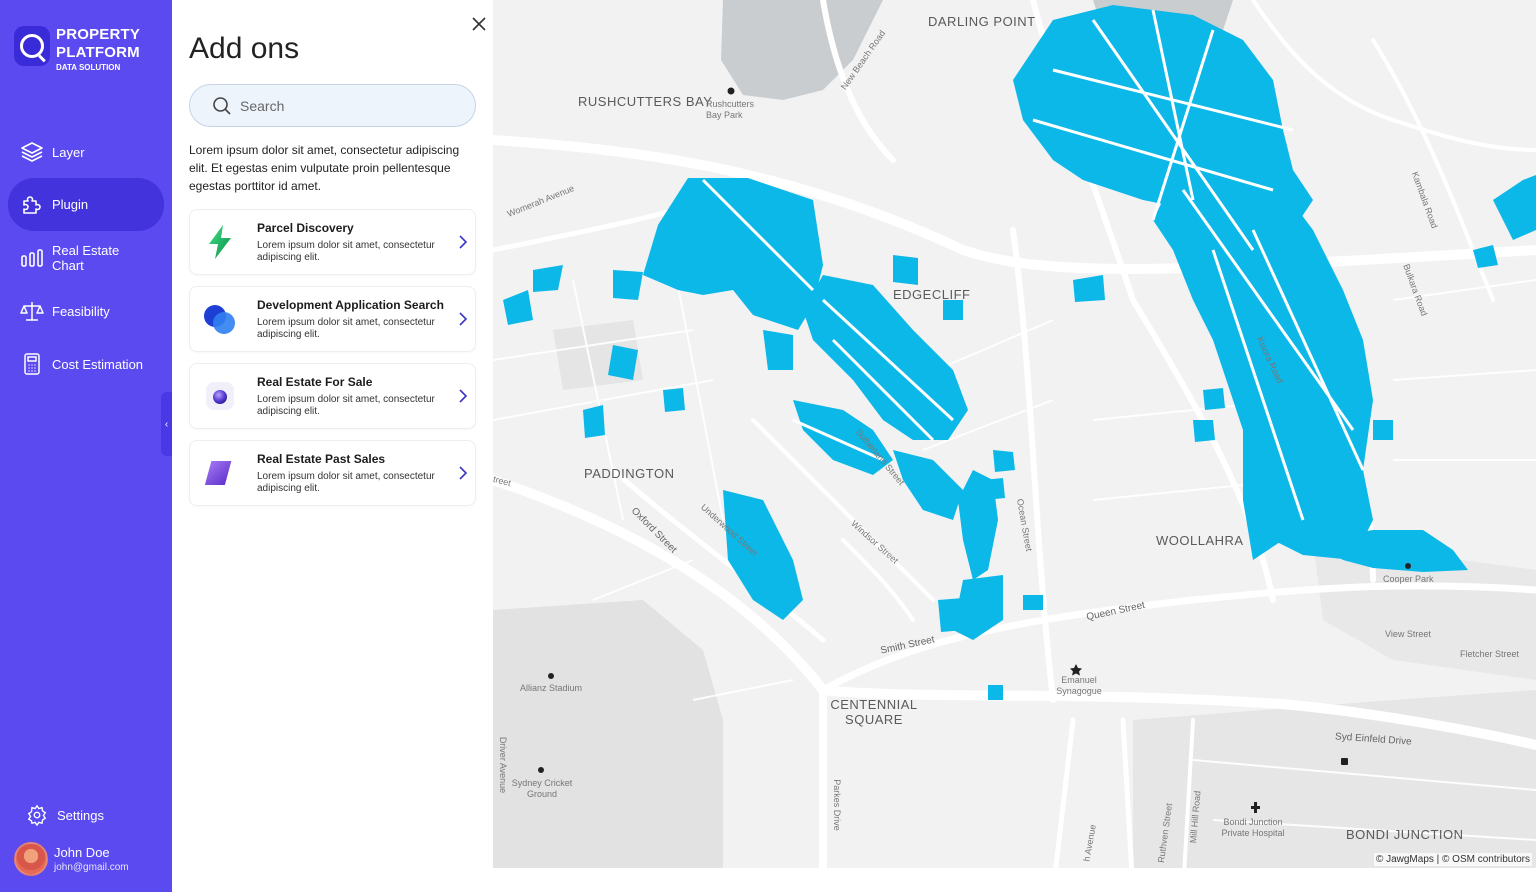 This screenshot has width=1536, height=892. I want to click on map-label-rushcutters-bay: RUSHCUTTERS BAY, so click(645, 101).